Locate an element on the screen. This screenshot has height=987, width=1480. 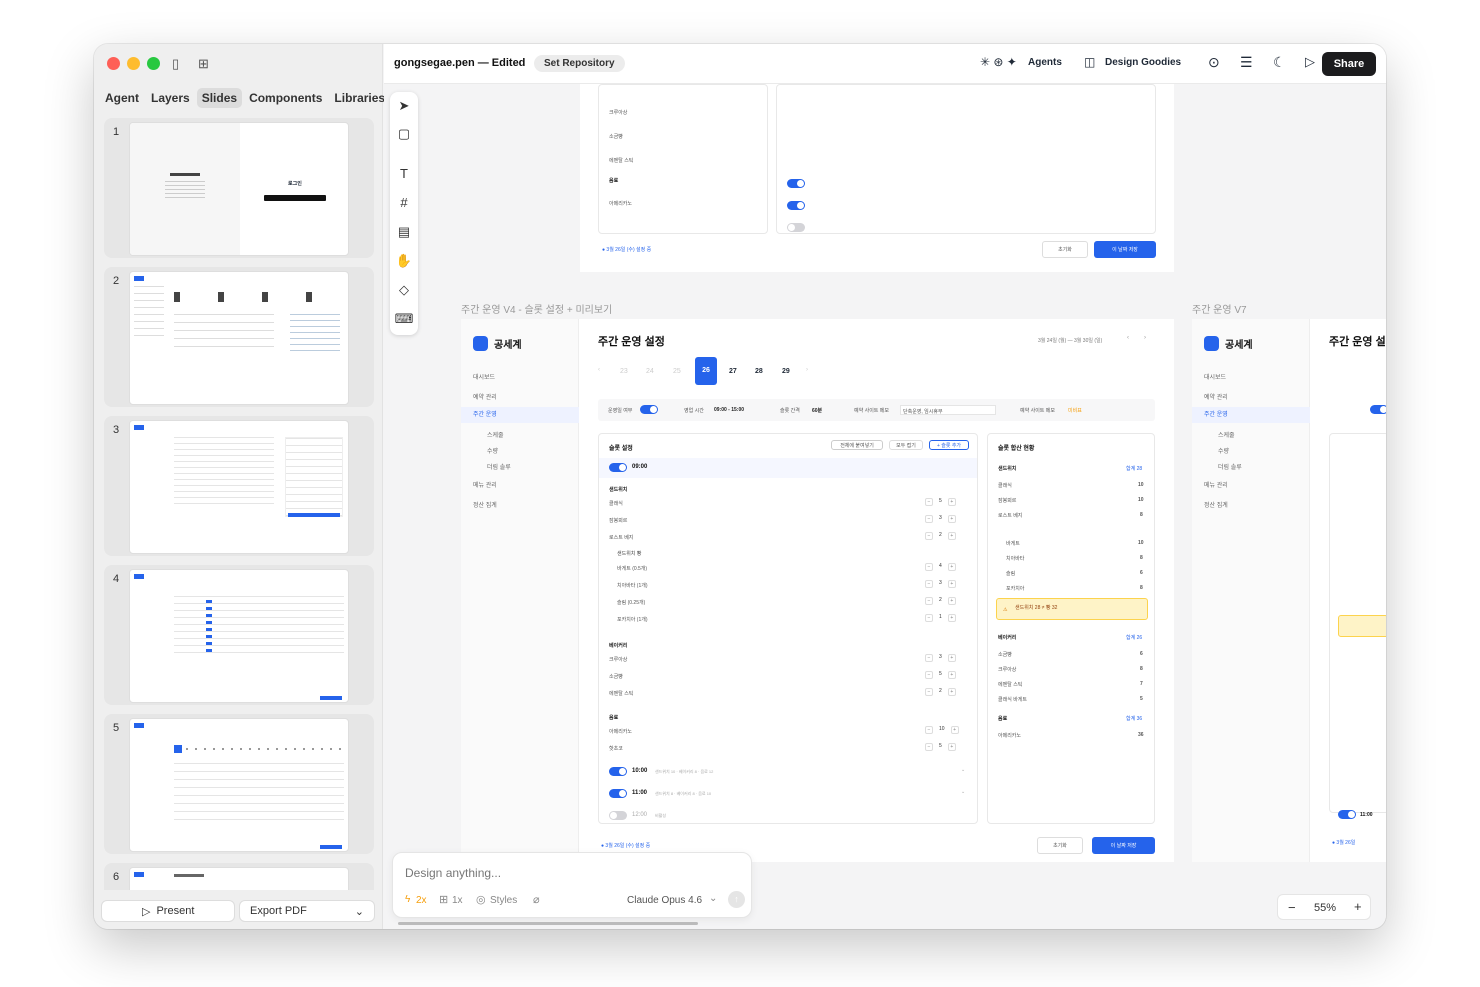
site-memo2-value: 미비표 is located at coordinates (1075, 410).